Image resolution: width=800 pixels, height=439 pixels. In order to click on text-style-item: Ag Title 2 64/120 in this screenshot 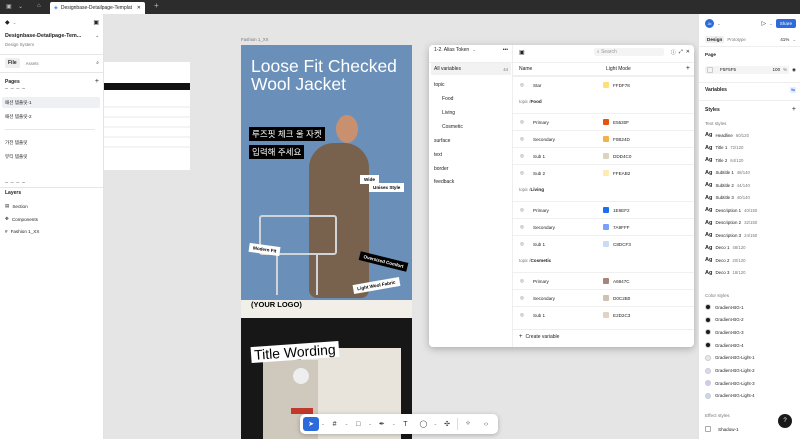, I will do `click(724, 160)`.